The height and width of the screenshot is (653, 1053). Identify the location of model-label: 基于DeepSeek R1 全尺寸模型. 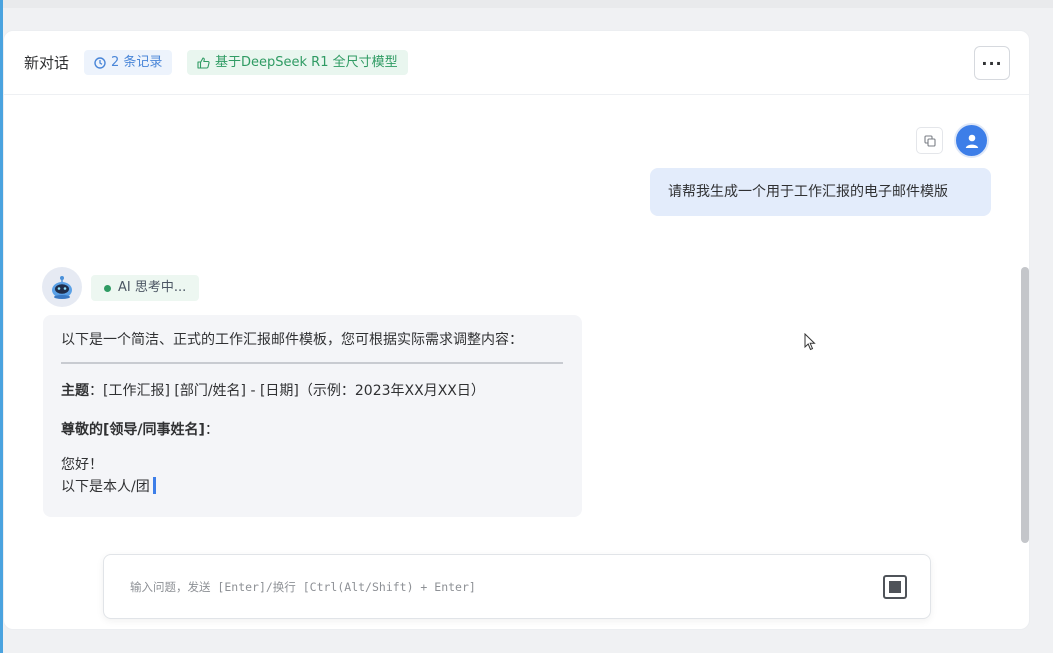
(306, 62).